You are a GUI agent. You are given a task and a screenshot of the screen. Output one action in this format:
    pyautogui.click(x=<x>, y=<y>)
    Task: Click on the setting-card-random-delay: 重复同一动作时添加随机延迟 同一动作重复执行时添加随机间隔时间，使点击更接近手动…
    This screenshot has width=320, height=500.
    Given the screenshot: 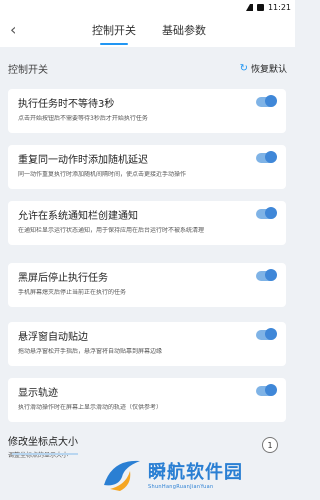 What is the action you would take?
    pyautogui.click(x=147, y=167)
    